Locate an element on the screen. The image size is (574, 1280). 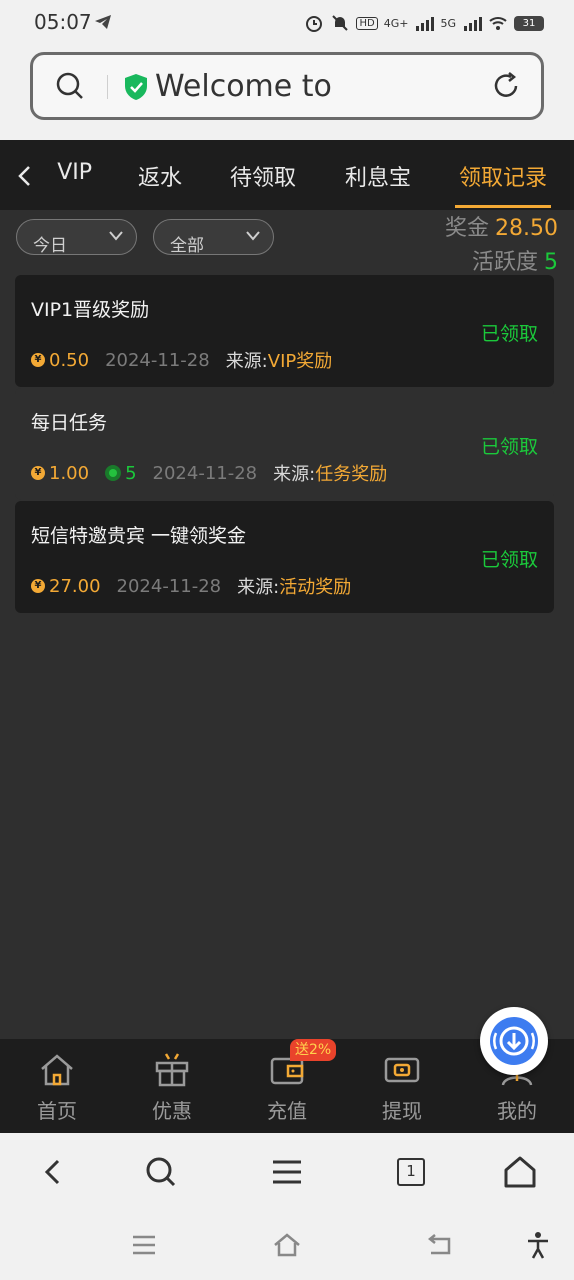
network-4g: 4G+ is located at coordinates (396, 23).